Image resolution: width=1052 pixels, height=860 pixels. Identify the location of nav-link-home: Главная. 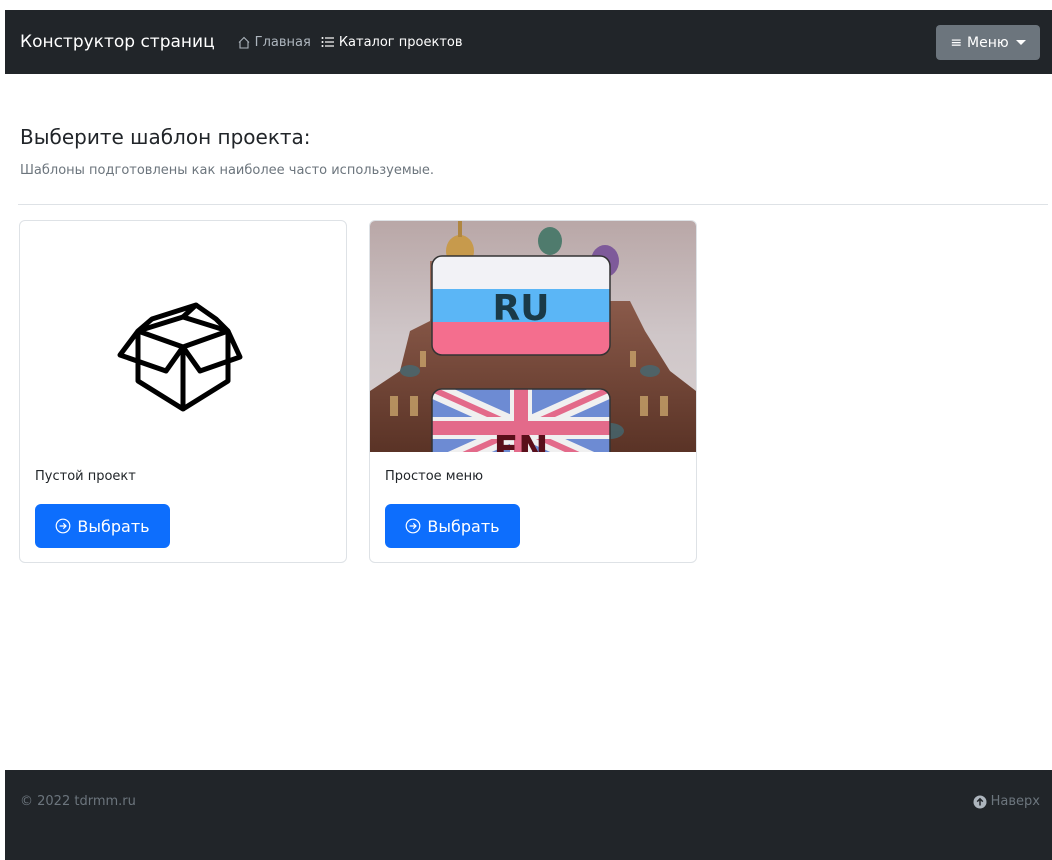
(274, 42).